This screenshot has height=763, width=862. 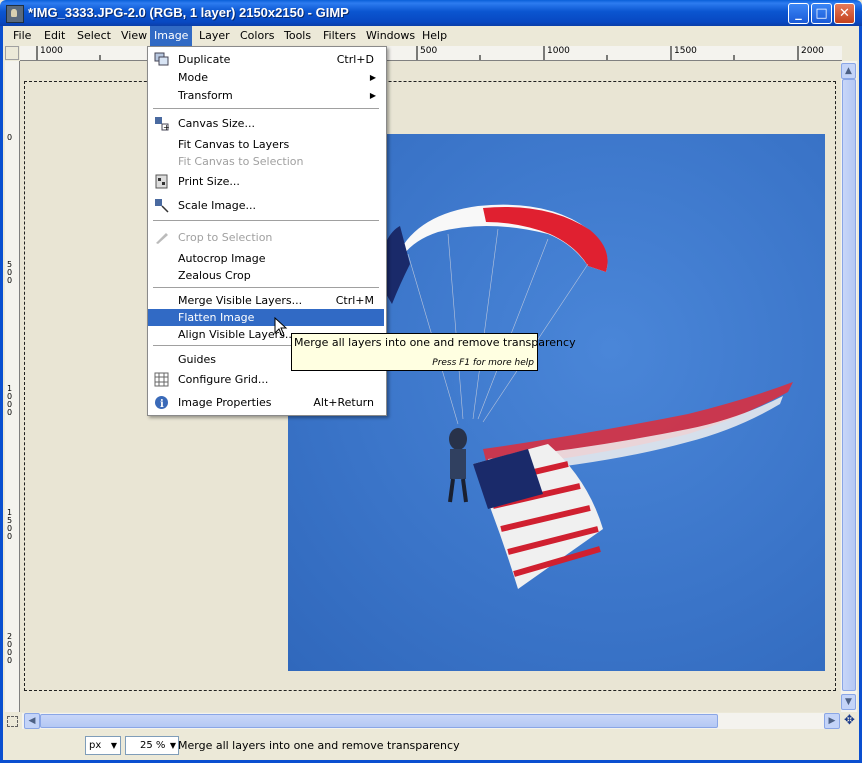 I want to click on ruler-left-label: 1500, so click(x=10, y=524).